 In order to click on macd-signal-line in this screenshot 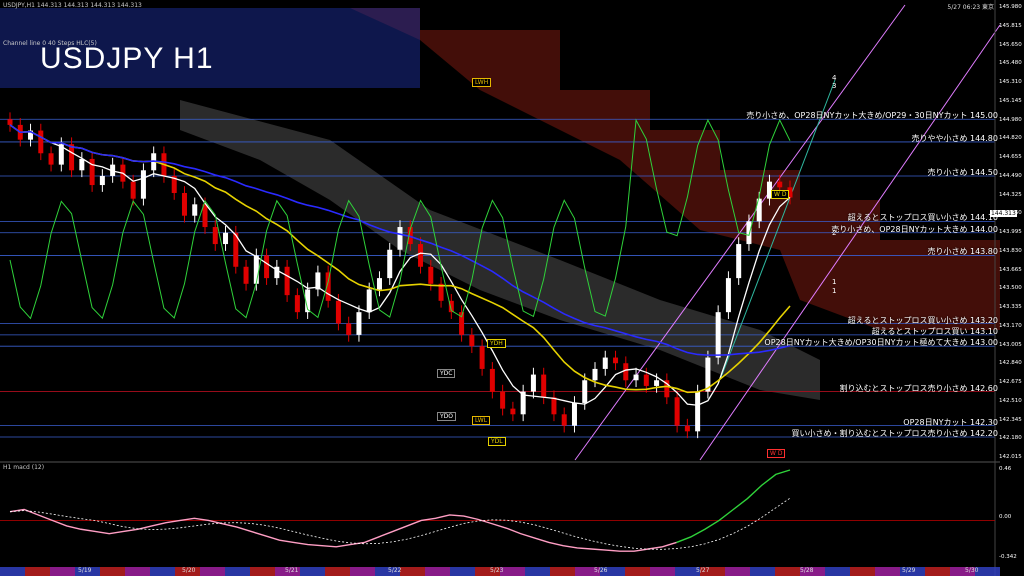, I will do `click(400, 523)`.